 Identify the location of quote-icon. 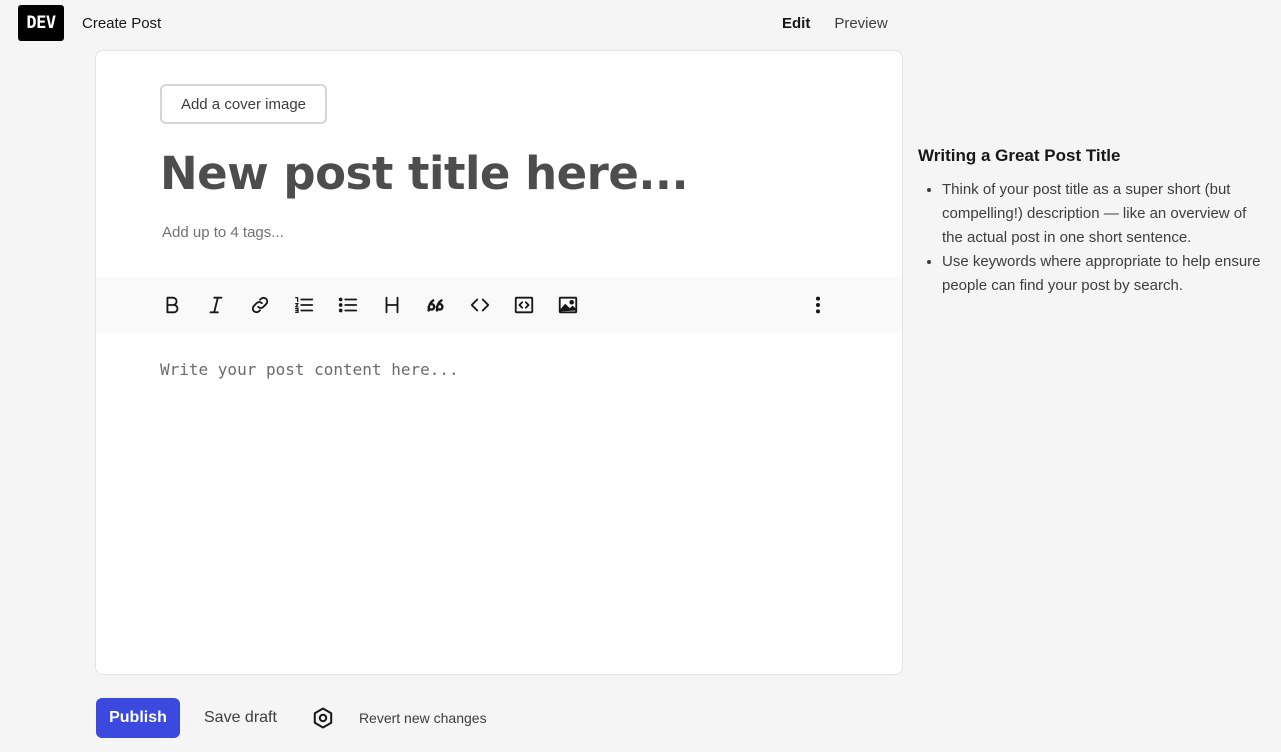
(435, 305).